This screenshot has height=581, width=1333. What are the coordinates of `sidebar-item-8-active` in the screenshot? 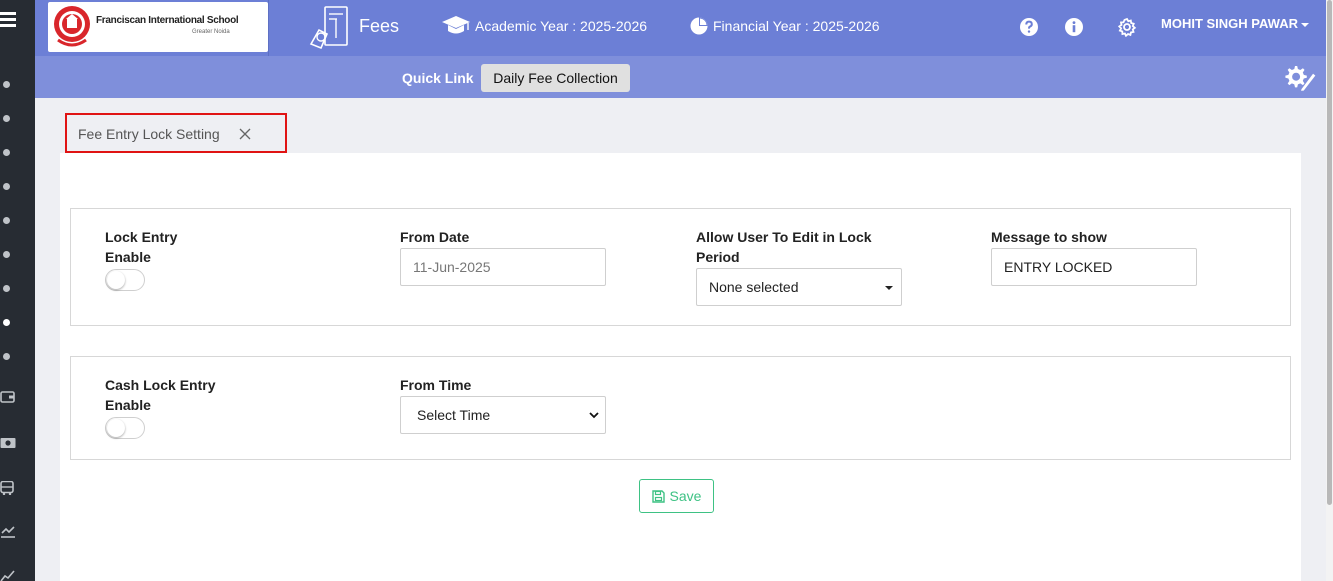 It's located at (6, 322).